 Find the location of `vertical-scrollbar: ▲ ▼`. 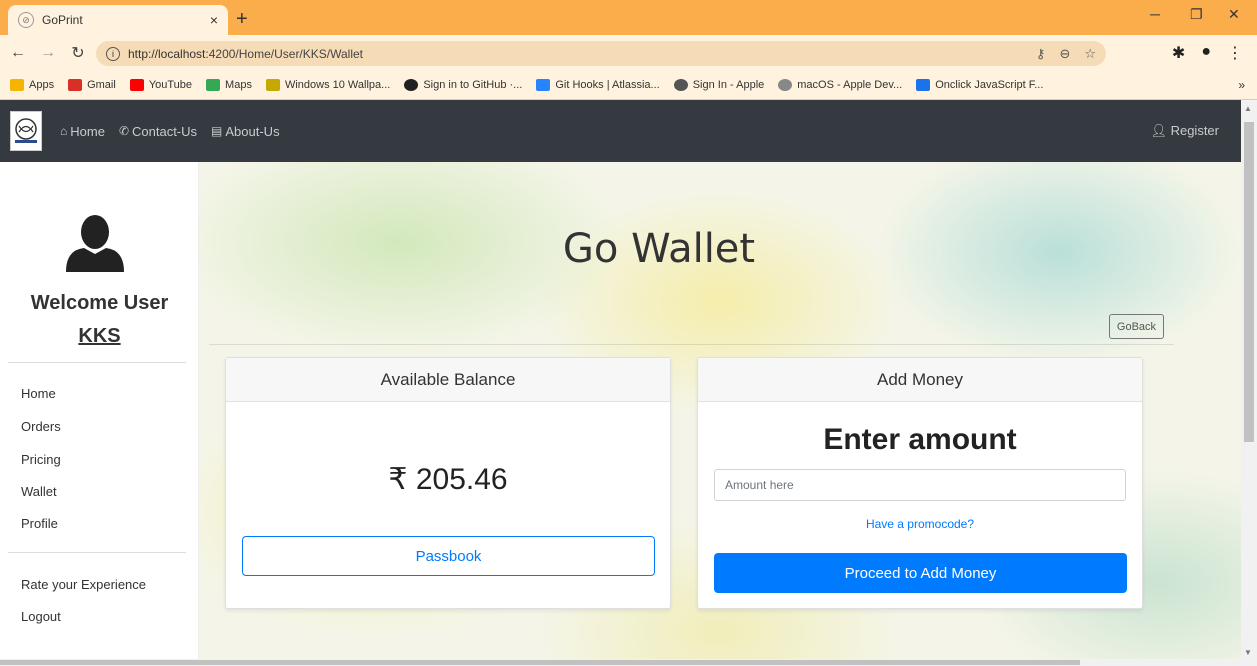

vertical-scrollbar: ▲ ▼ is located at coordinates (1249, 383).